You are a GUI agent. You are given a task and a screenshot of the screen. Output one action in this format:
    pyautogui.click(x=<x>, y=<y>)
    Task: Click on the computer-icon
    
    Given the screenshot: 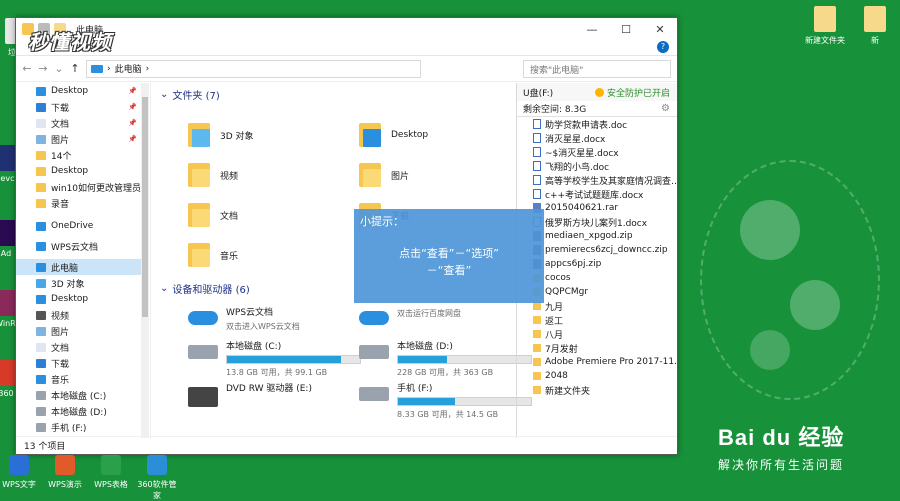 What is the action you would take?
    pyautogui.click(x=97, y=68)
    